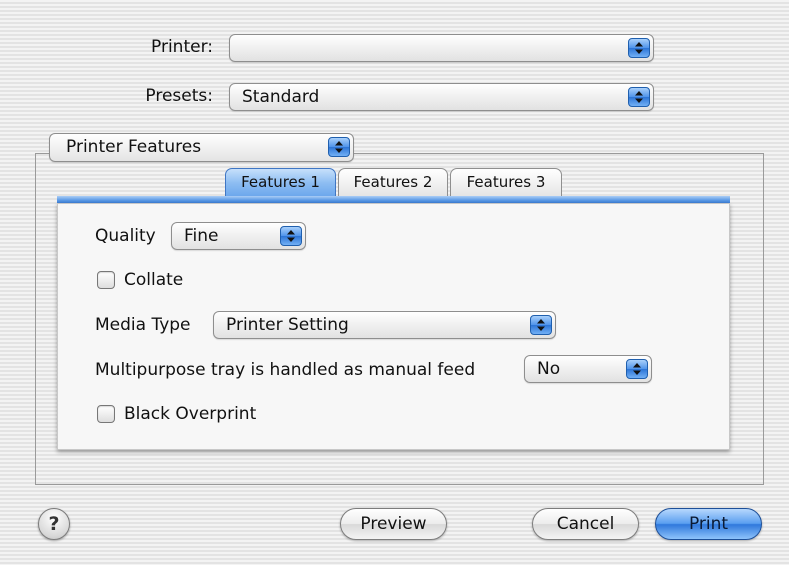 Image resolution: width=789 pixels, height=565 pixels. What do you see at coordinates (238, 236) in the screenshot?
I see `quality-popup: Fine` at bounding box center [238, 236].